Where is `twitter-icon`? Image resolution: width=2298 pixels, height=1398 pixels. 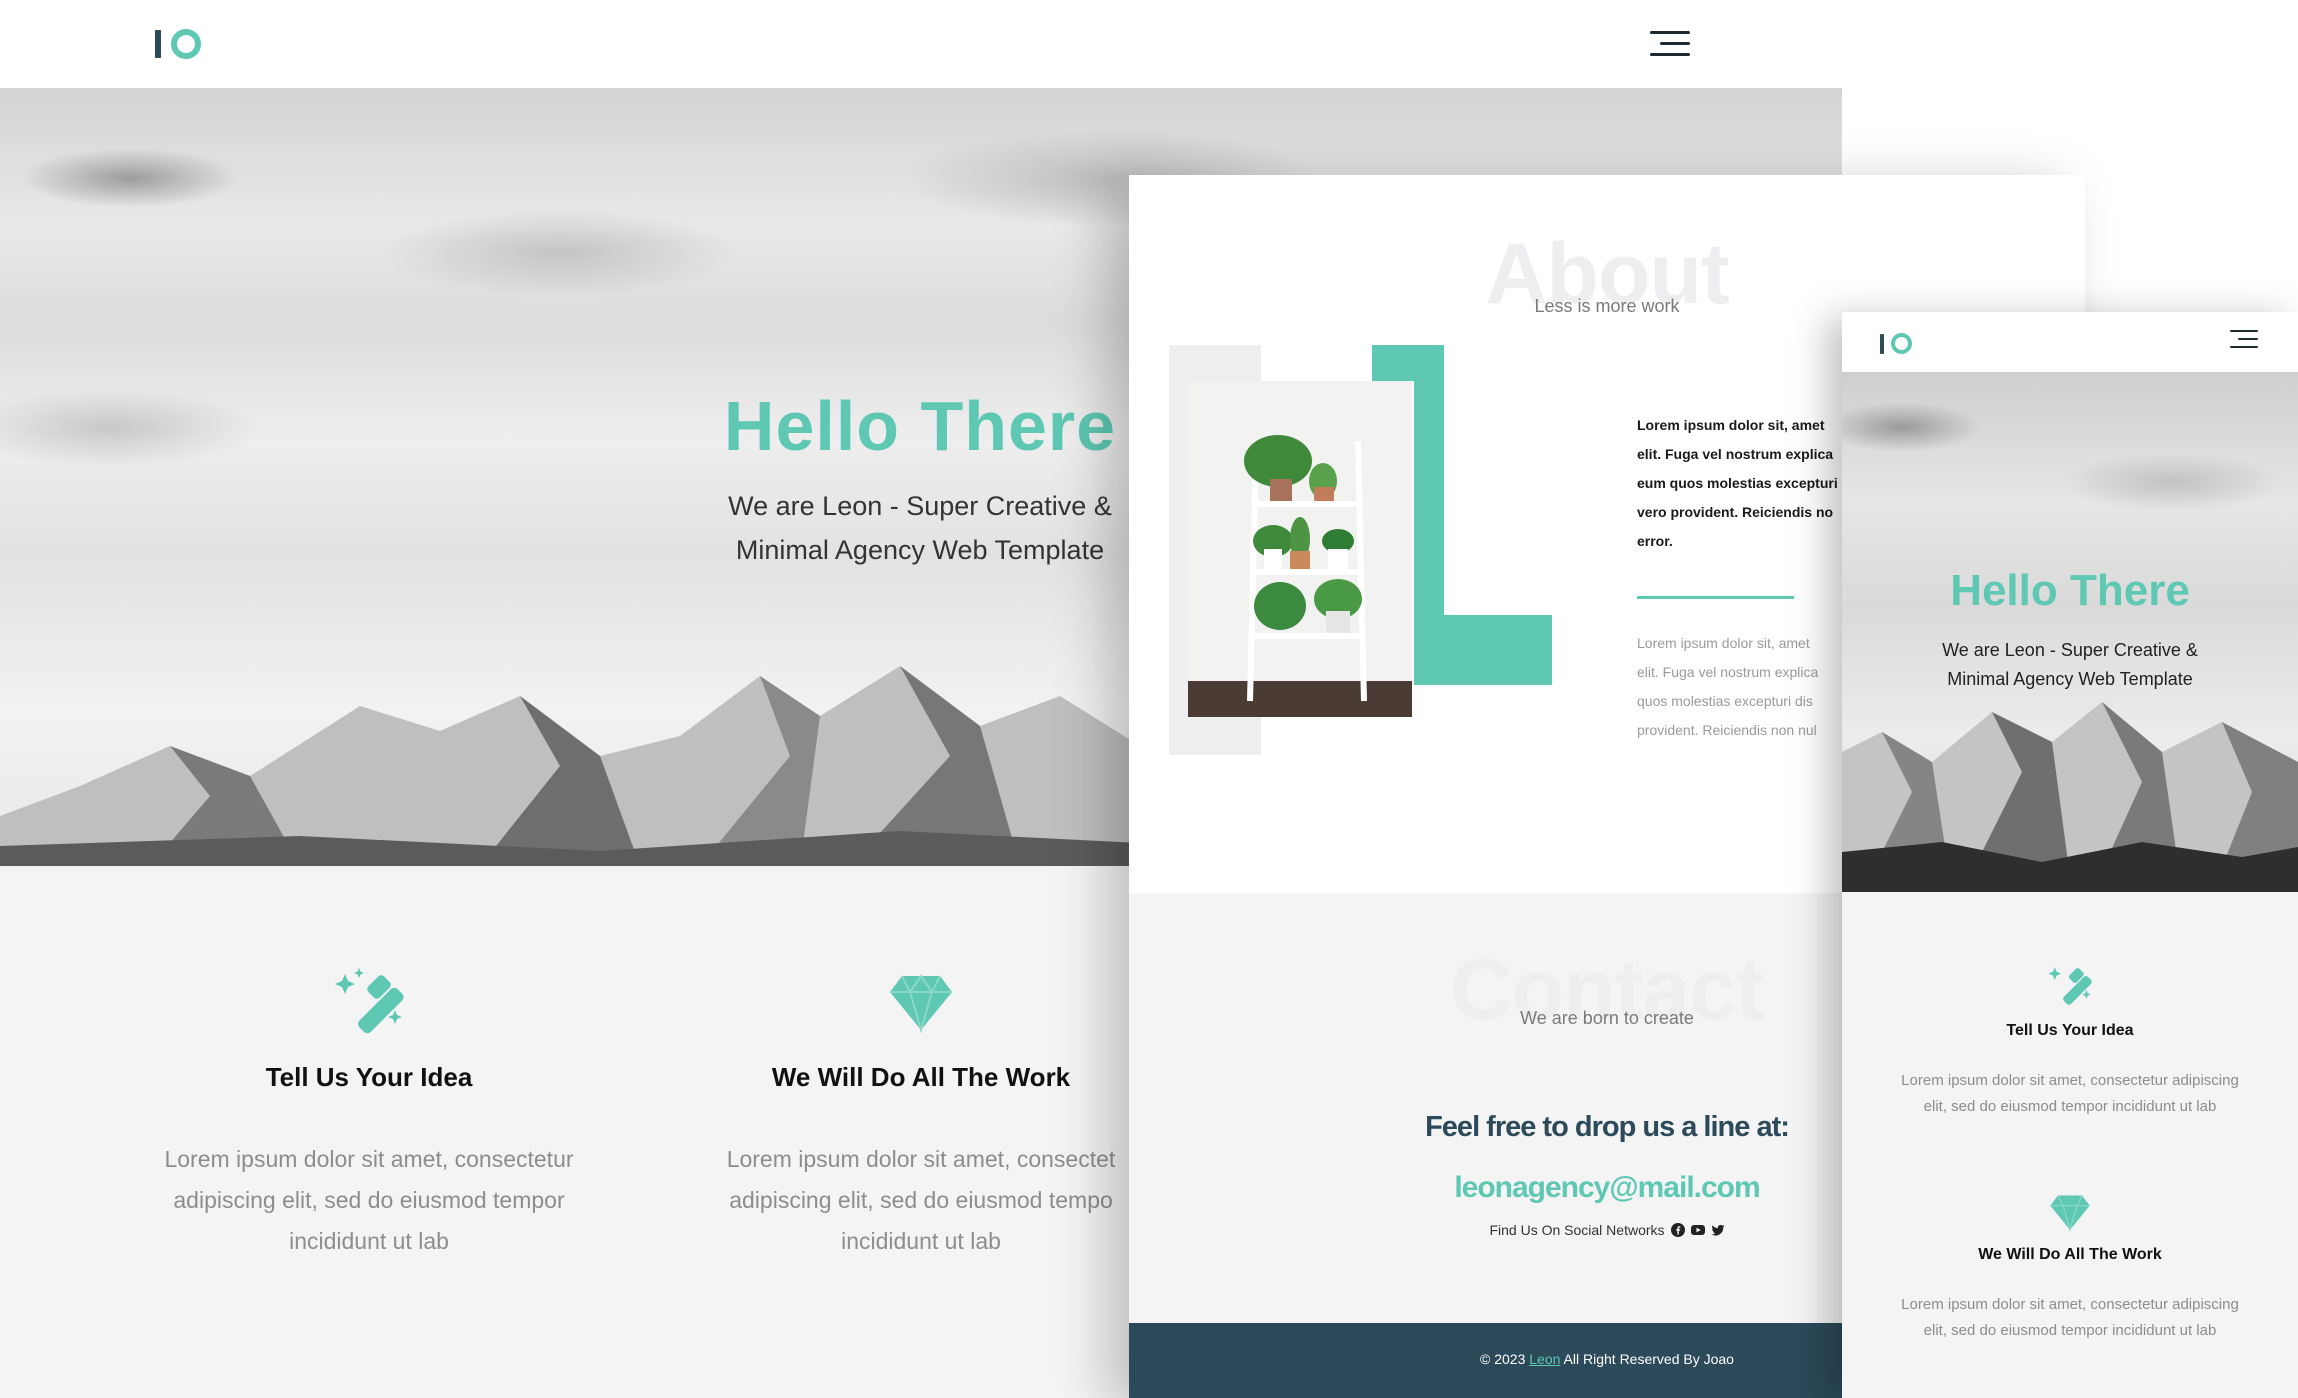 twitter-icon is located at coordinates (1718, 1230).